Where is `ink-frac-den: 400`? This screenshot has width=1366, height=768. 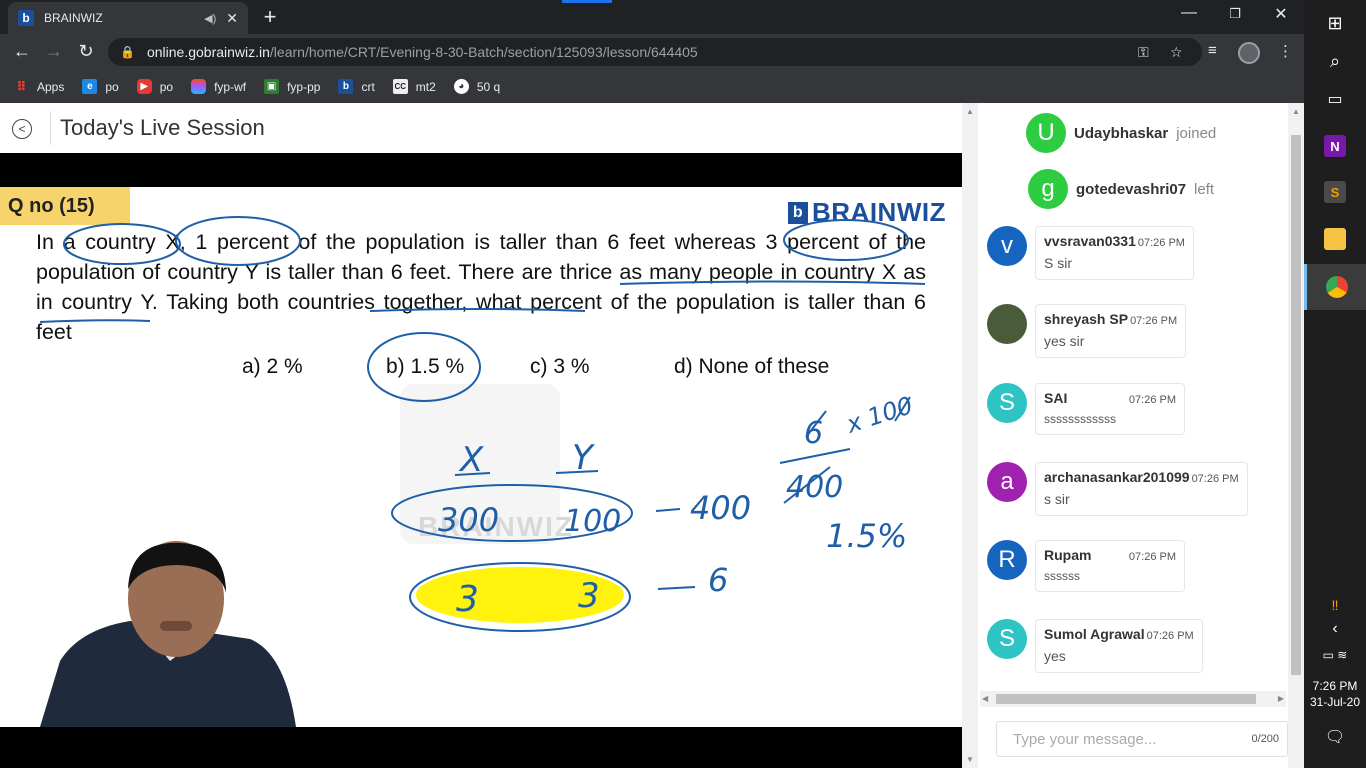 ink-frac-den: 400 is located at coordinates (814, 487).